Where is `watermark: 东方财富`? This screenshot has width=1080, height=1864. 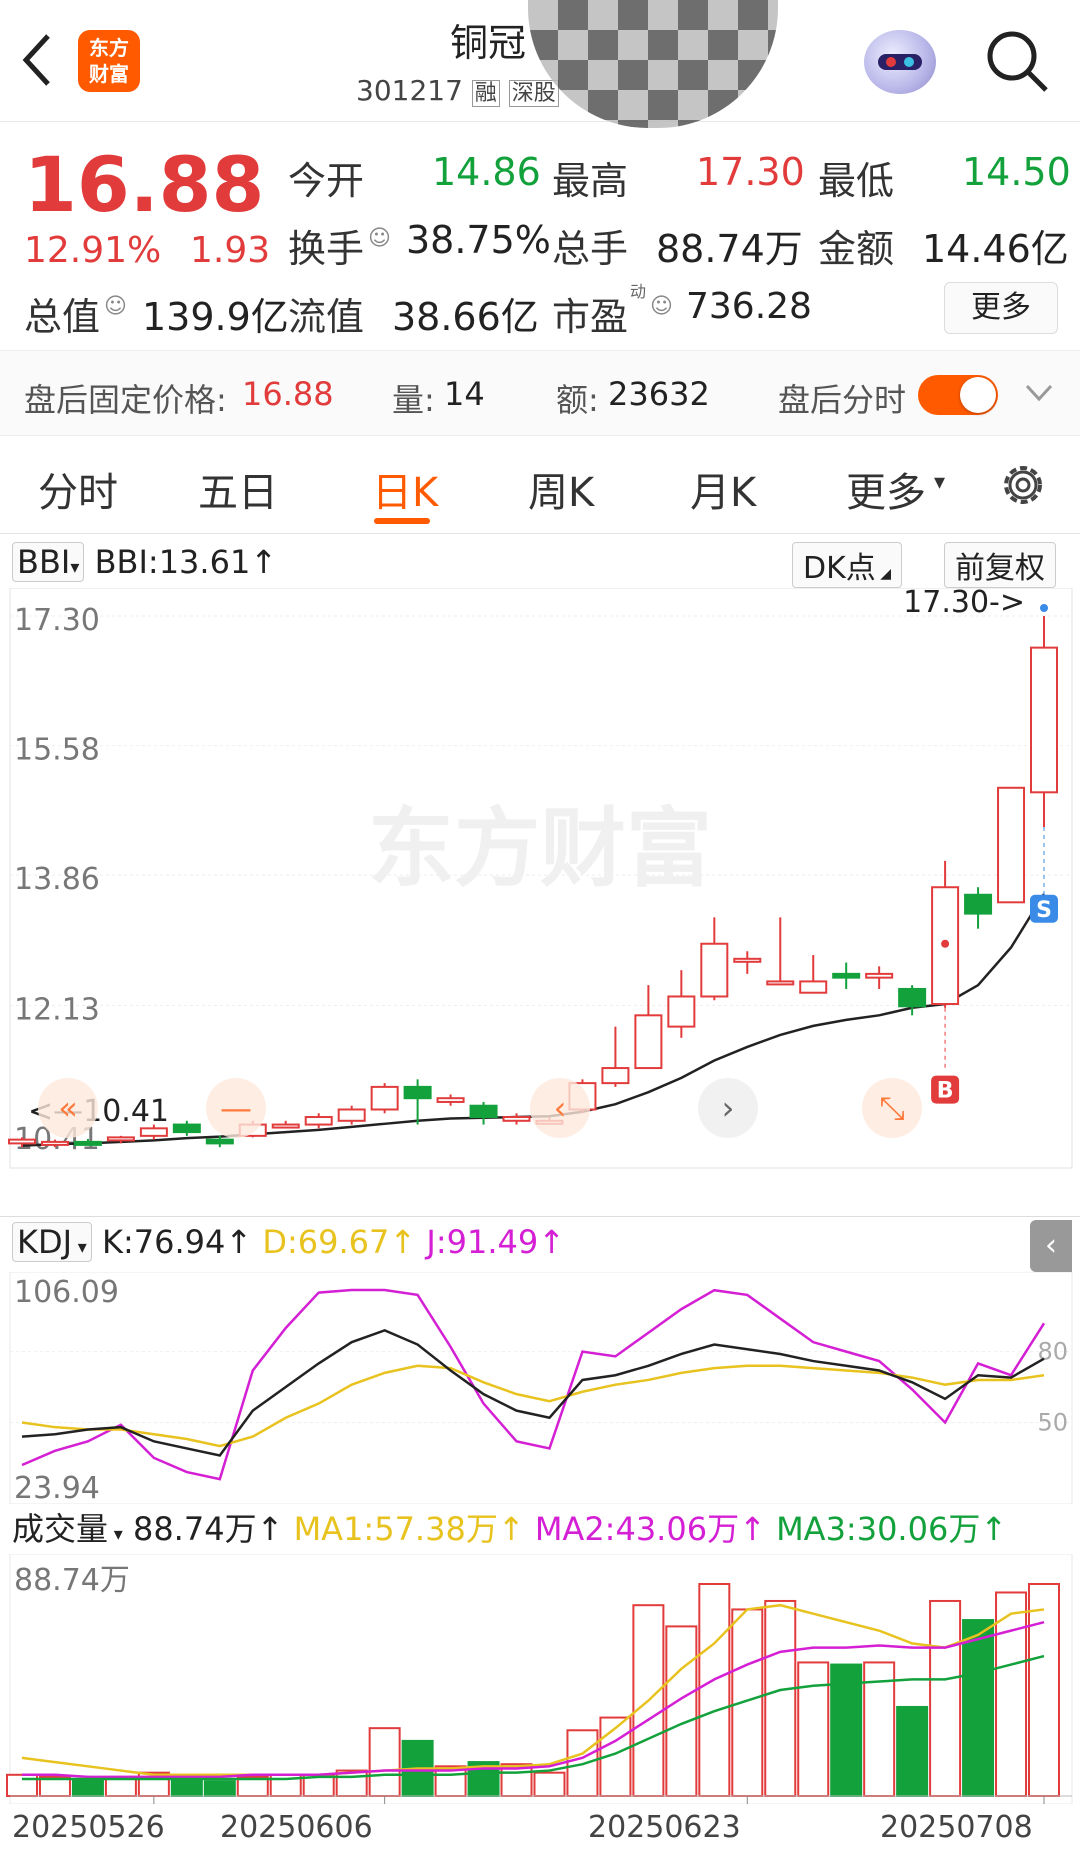 watermark: 东方财富 is located at coordinates (540, 849).